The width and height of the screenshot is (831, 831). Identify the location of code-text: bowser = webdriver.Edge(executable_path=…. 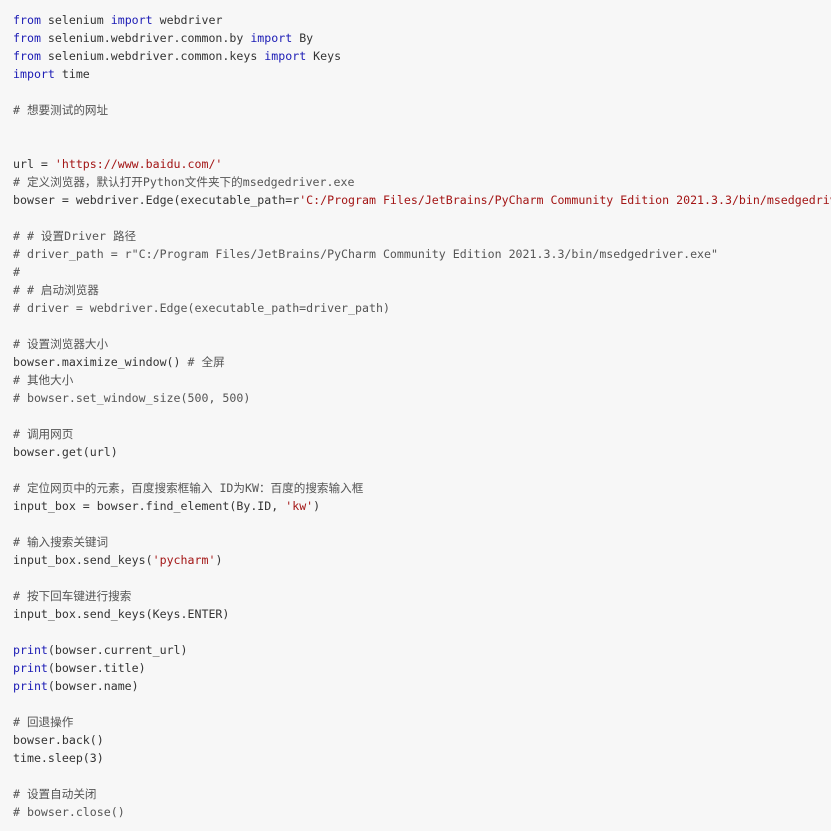
(156, 200).